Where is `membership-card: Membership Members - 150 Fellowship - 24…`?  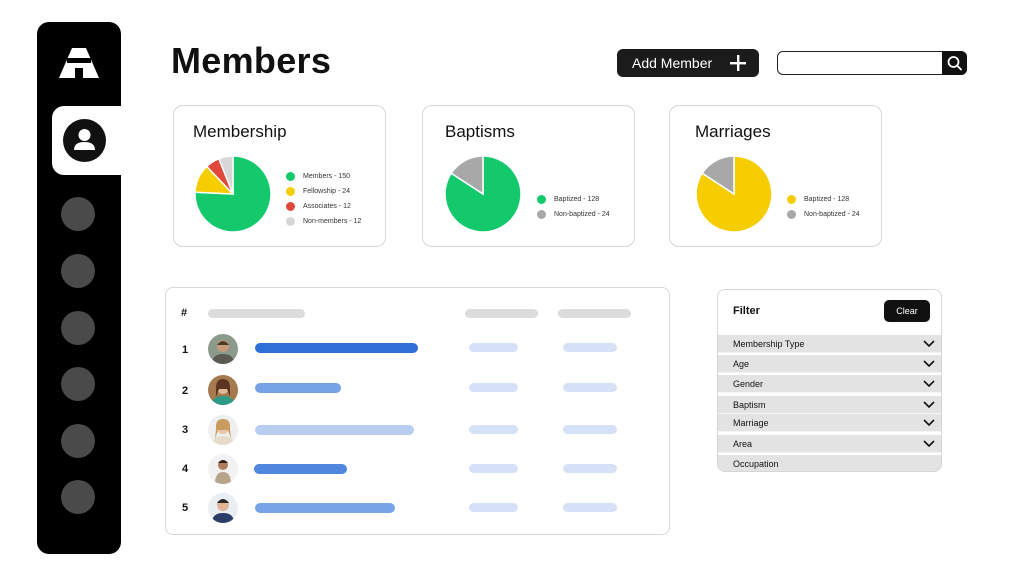 membership-card: Membership Members - 150 Fellowship - 24… is located at coordinates (279, 176).